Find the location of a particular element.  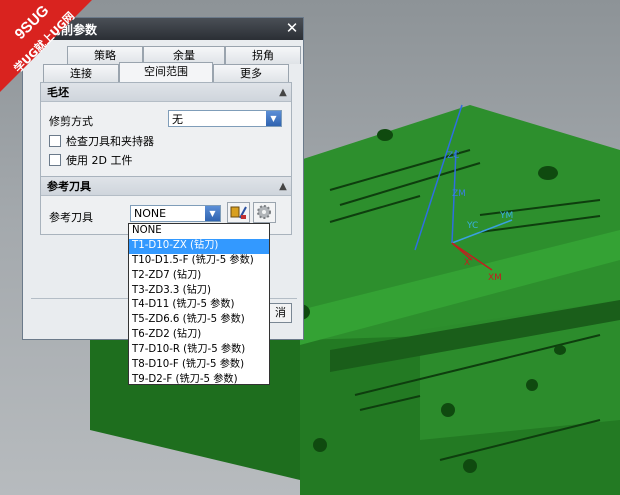

blank-group-title: 毛坯 is located at coordinates (58, 92).